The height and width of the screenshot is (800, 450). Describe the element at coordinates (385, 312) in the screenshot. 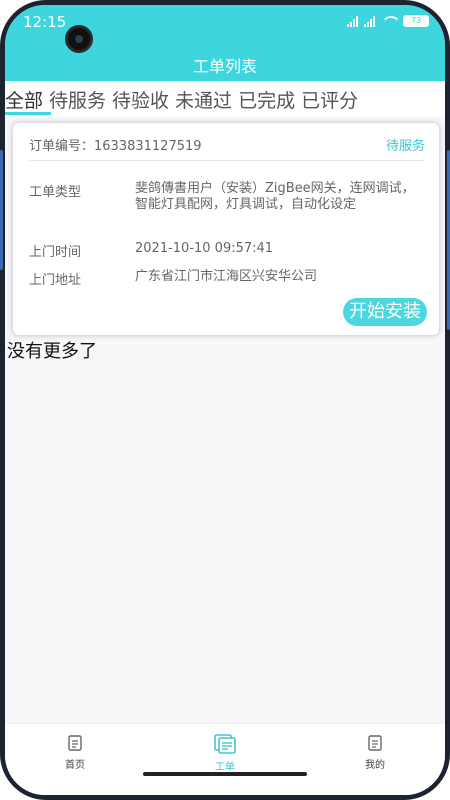

I see `start-install-button: 开始安装` at that location.